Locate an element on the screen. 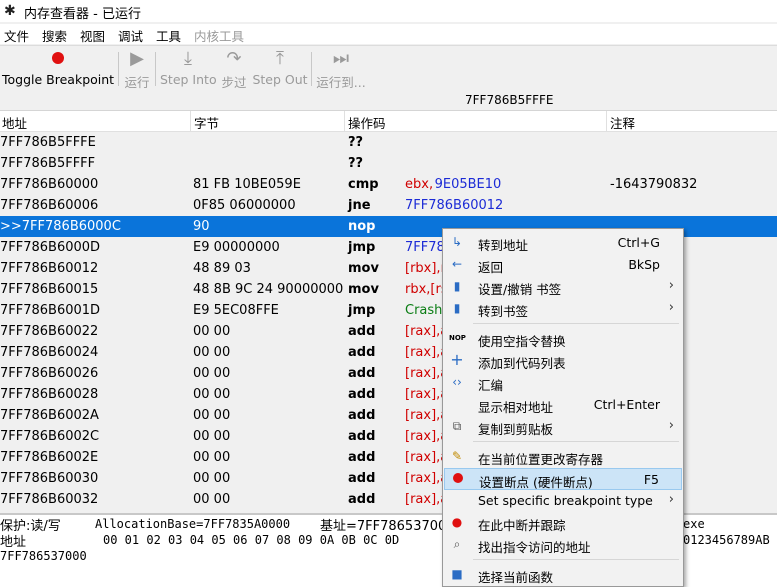  edit-register-icon: ✎ is located at coordinates (457, 456).